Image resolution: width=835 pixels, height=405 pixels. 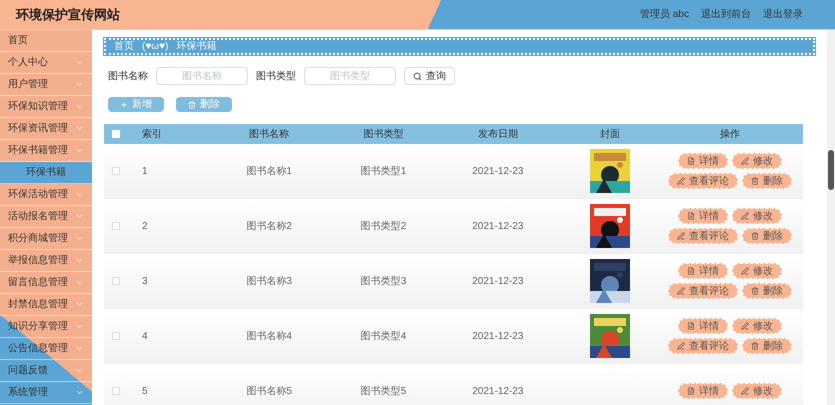 What do you see at coordinates (350, 76) in the screenshot?
I see `search-field: 图书类型` at bounding box center [350, 76].